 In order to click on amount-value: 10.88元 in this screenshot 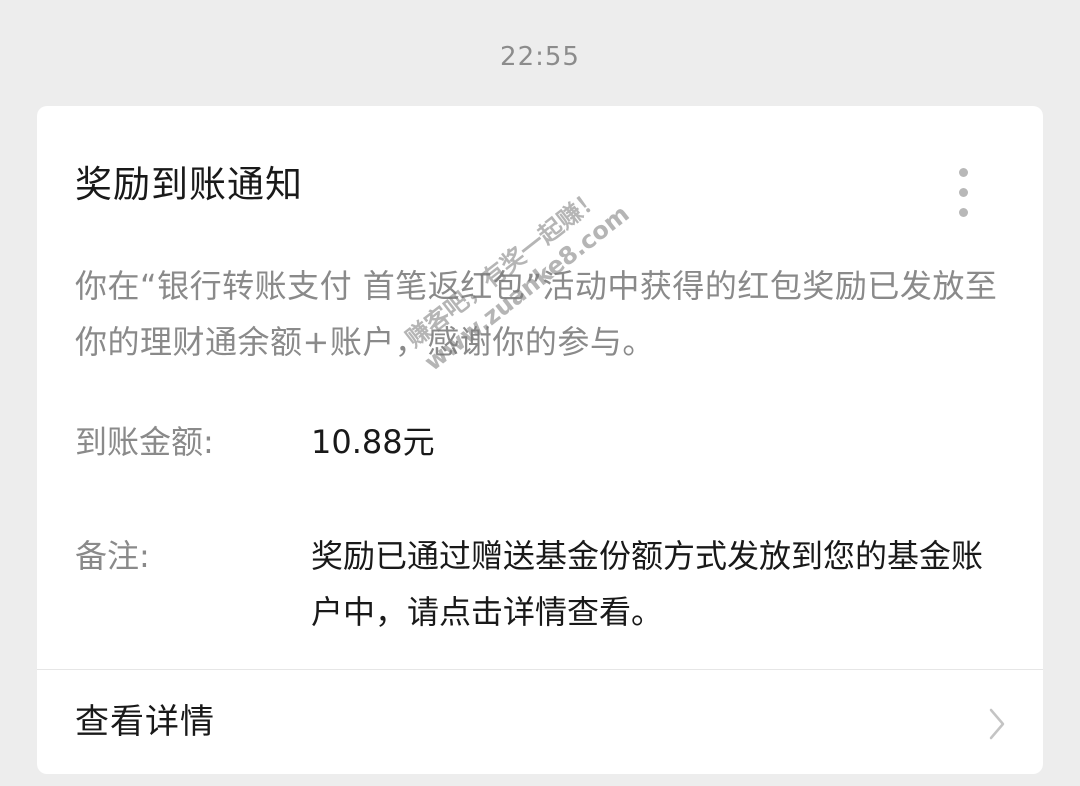, I will do `click(373, 442)`.